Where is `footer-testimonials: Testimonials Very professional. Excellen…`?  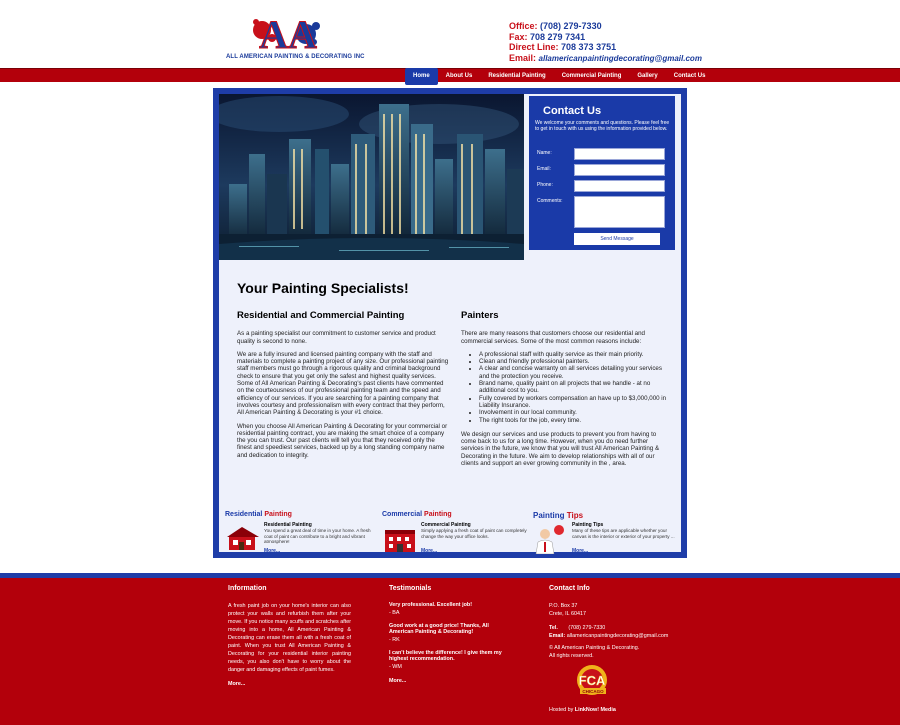
footer-testimonials: Testimonials Very professional. Excellen… is located at coordinates (451, 635).